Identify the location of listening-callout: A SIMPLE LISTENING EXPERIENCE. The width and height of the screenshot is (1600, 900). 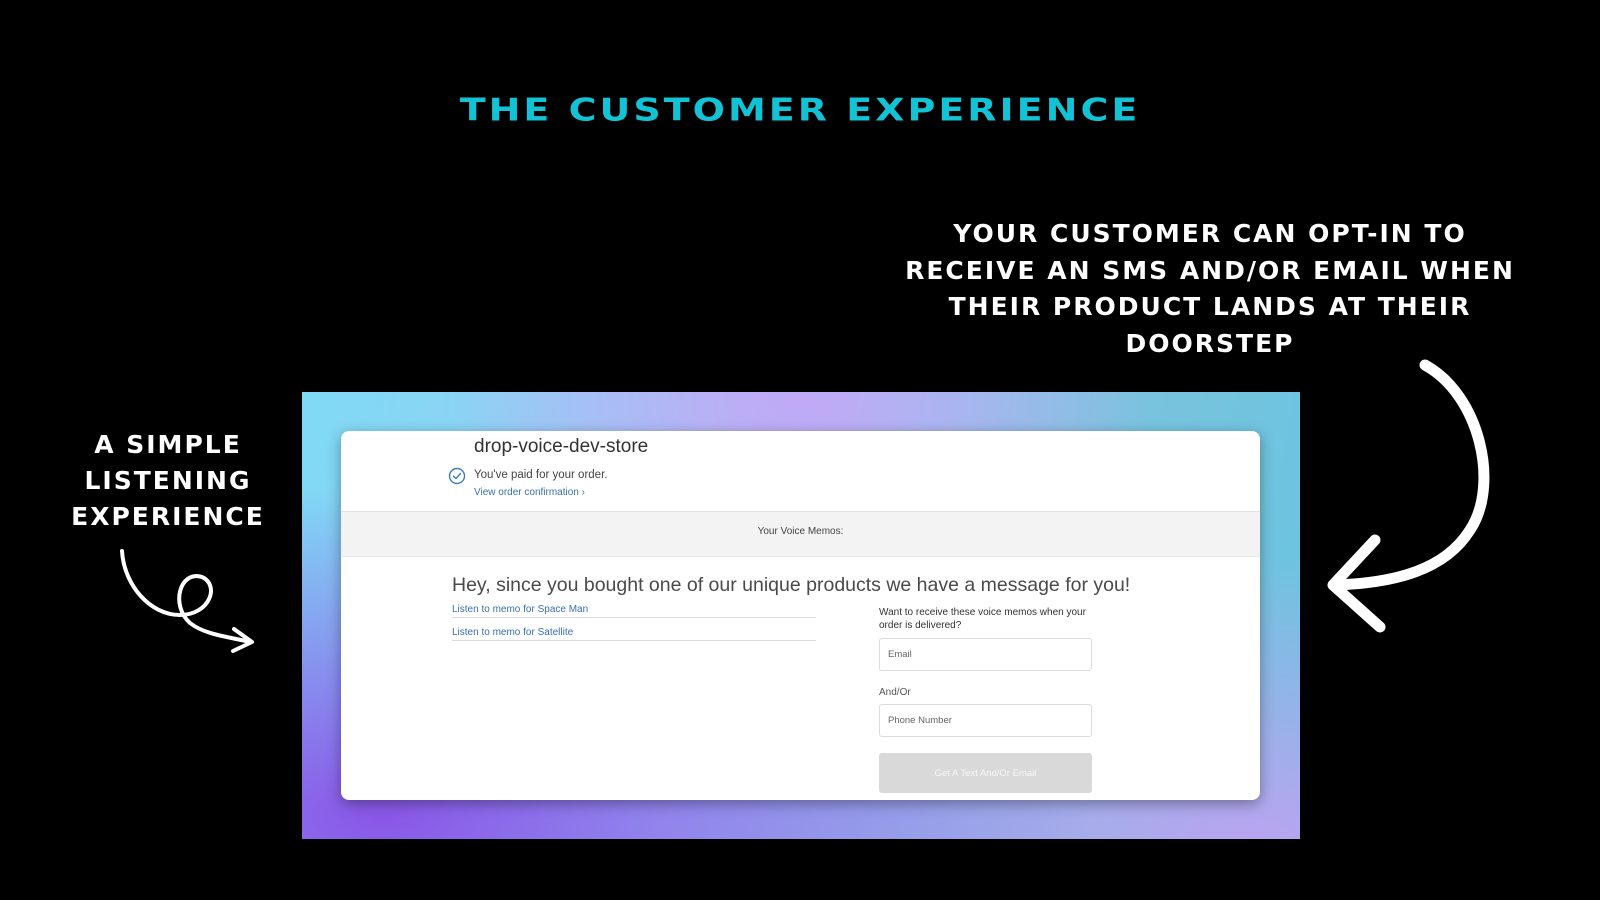
(168, 480).